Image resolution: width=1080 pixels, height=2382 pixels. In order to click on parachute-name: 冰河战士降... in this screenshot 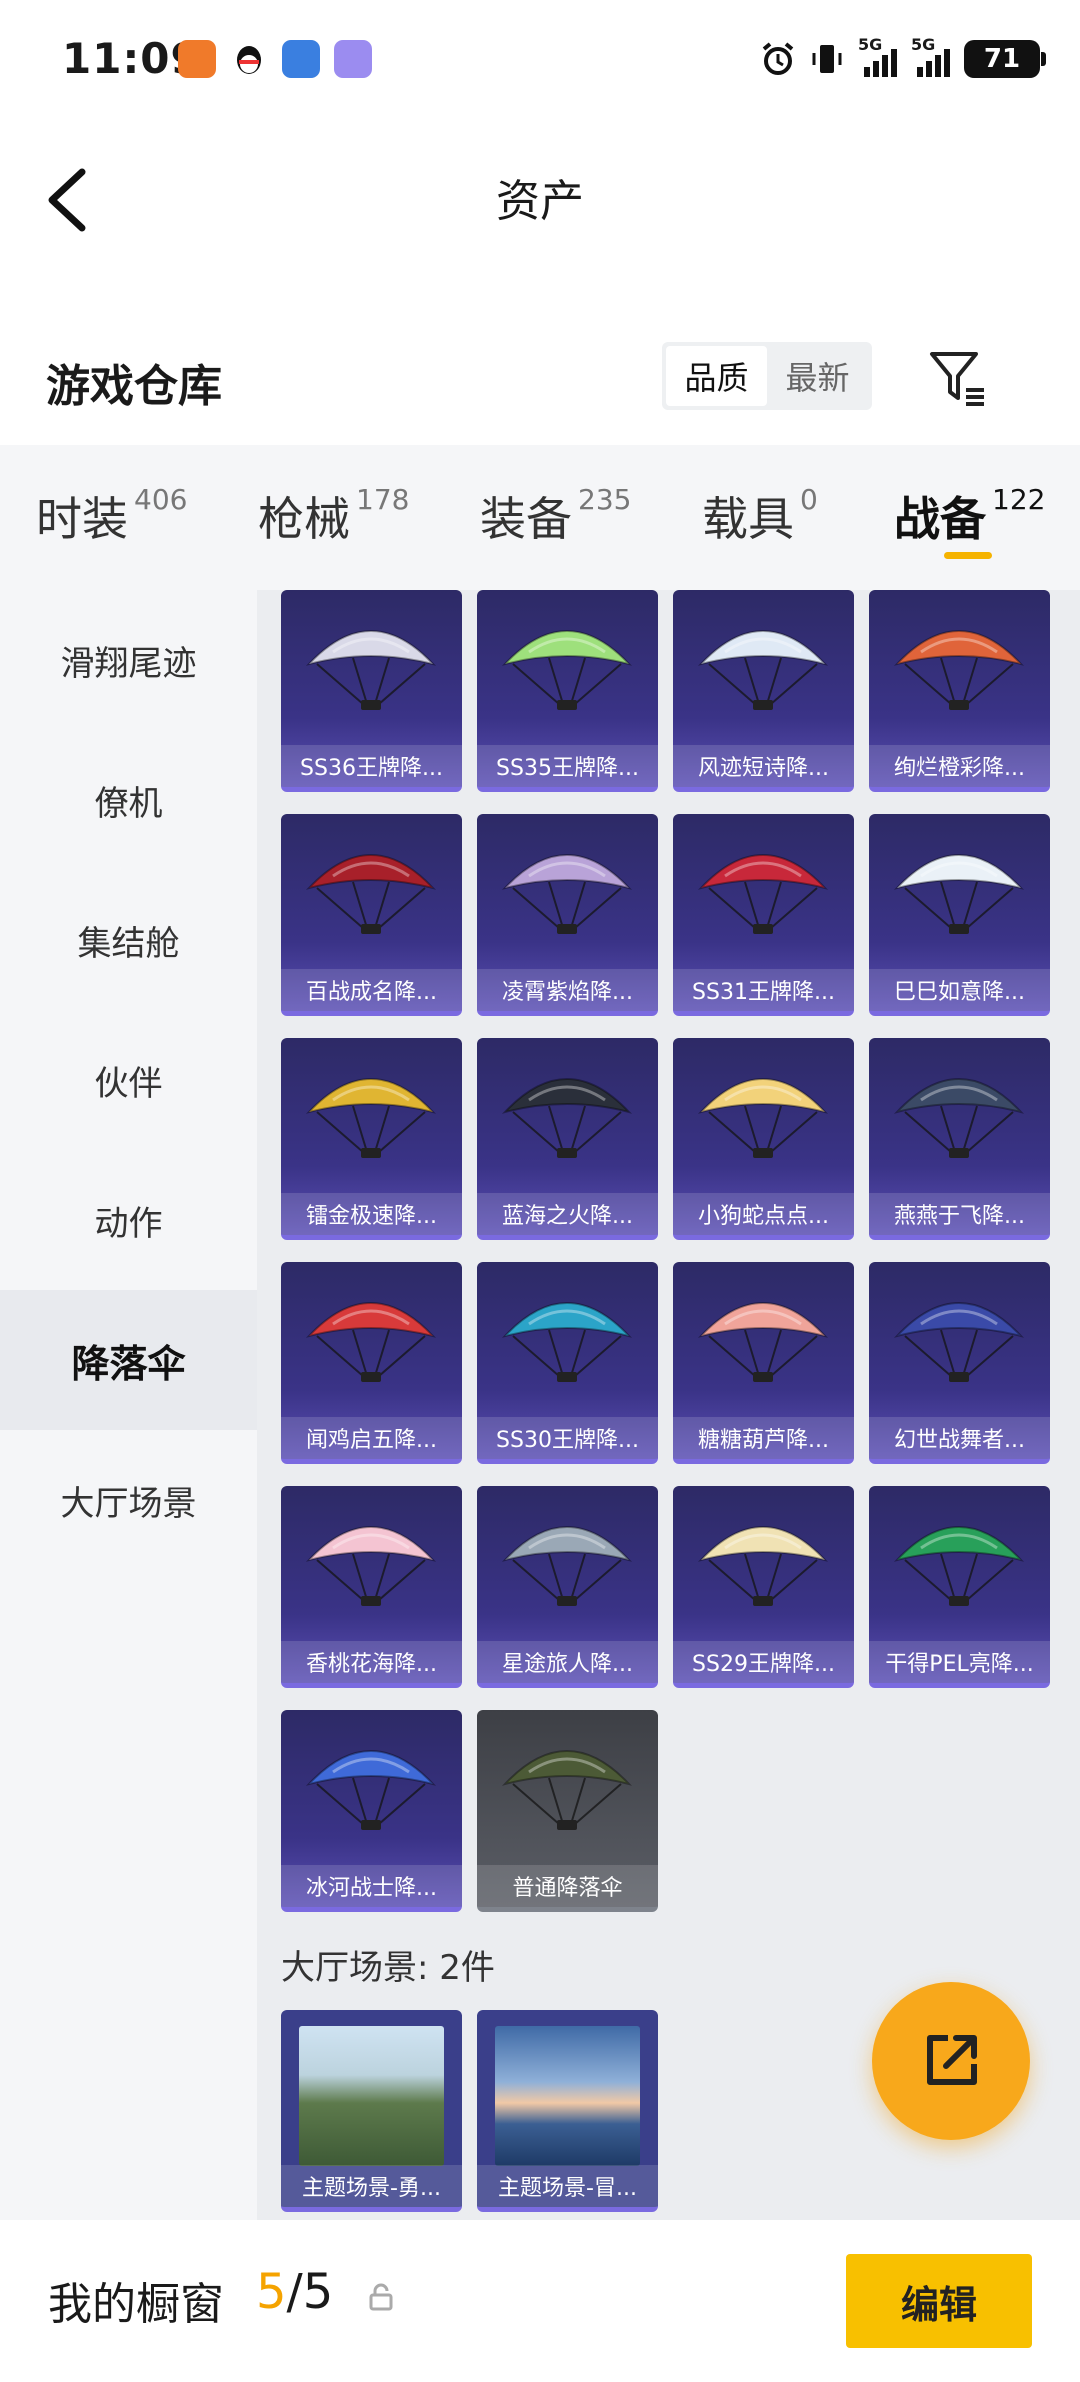, I will do `click(371, 1886)`.